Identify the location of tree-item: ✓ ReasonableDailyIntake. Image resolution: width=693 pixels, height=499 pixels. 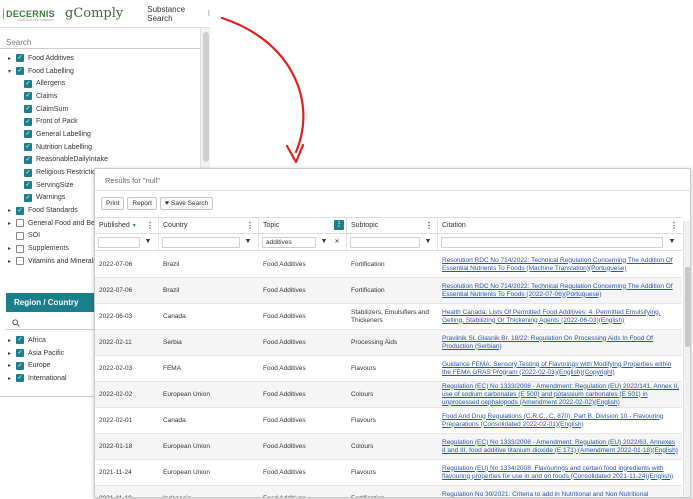
(100, 160).